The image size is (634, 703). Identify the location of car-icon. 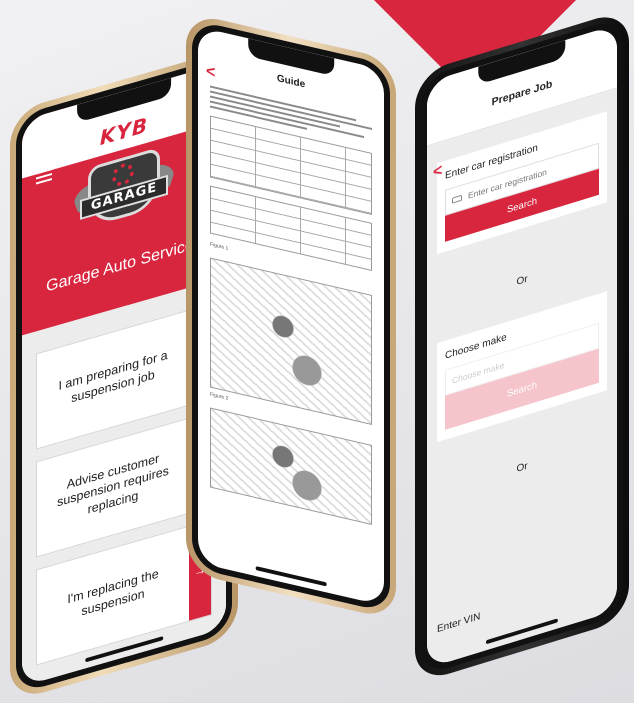
(457, 199).